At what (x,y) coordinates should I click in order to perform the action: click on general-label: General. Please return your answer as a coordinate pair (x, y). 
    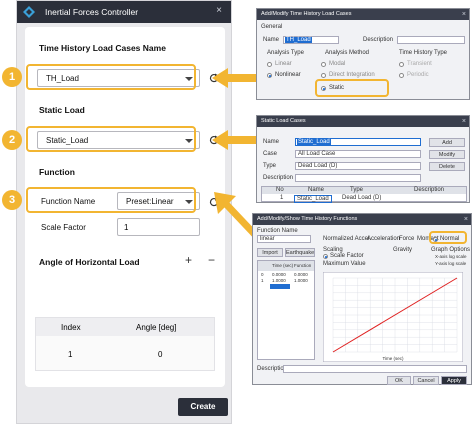
    Looking at the image, I should click on (272, 27).